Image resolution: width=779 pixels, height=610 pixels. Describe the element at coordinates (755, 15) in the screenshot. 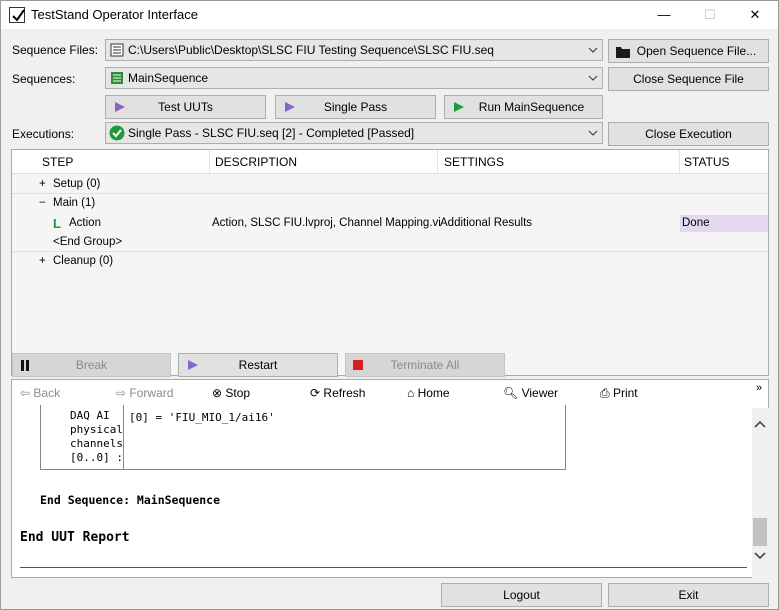

I see `close-window-button: ✕` at that location.